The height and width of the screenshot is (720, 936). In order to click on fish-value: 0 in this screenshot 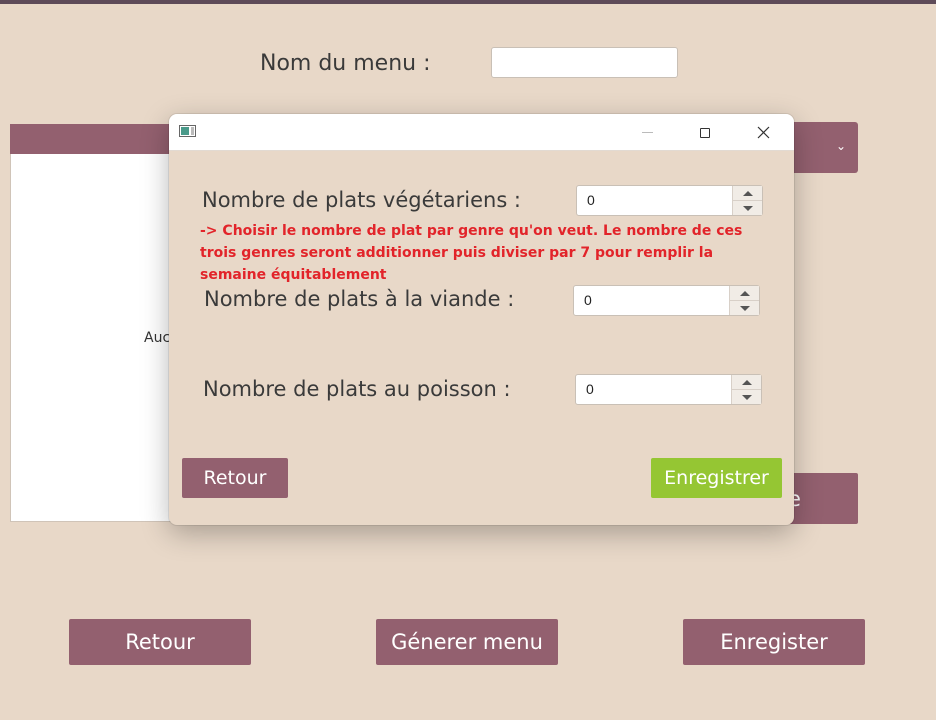, I will do `click(653, 389)`.